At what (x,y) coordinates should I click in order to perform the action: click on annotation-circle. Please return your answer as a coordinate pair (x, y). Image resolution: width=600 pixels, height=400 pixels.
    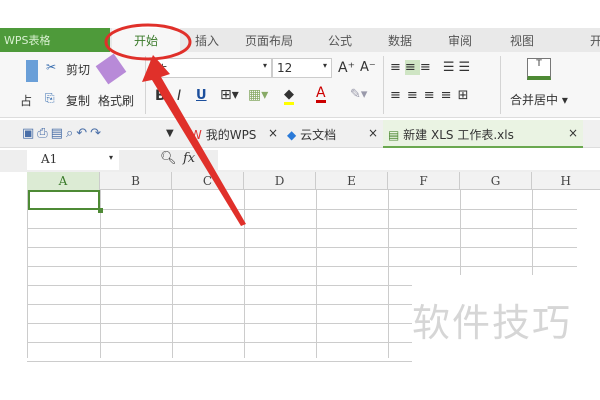
    Looking at the image, I should click on (148, 42).